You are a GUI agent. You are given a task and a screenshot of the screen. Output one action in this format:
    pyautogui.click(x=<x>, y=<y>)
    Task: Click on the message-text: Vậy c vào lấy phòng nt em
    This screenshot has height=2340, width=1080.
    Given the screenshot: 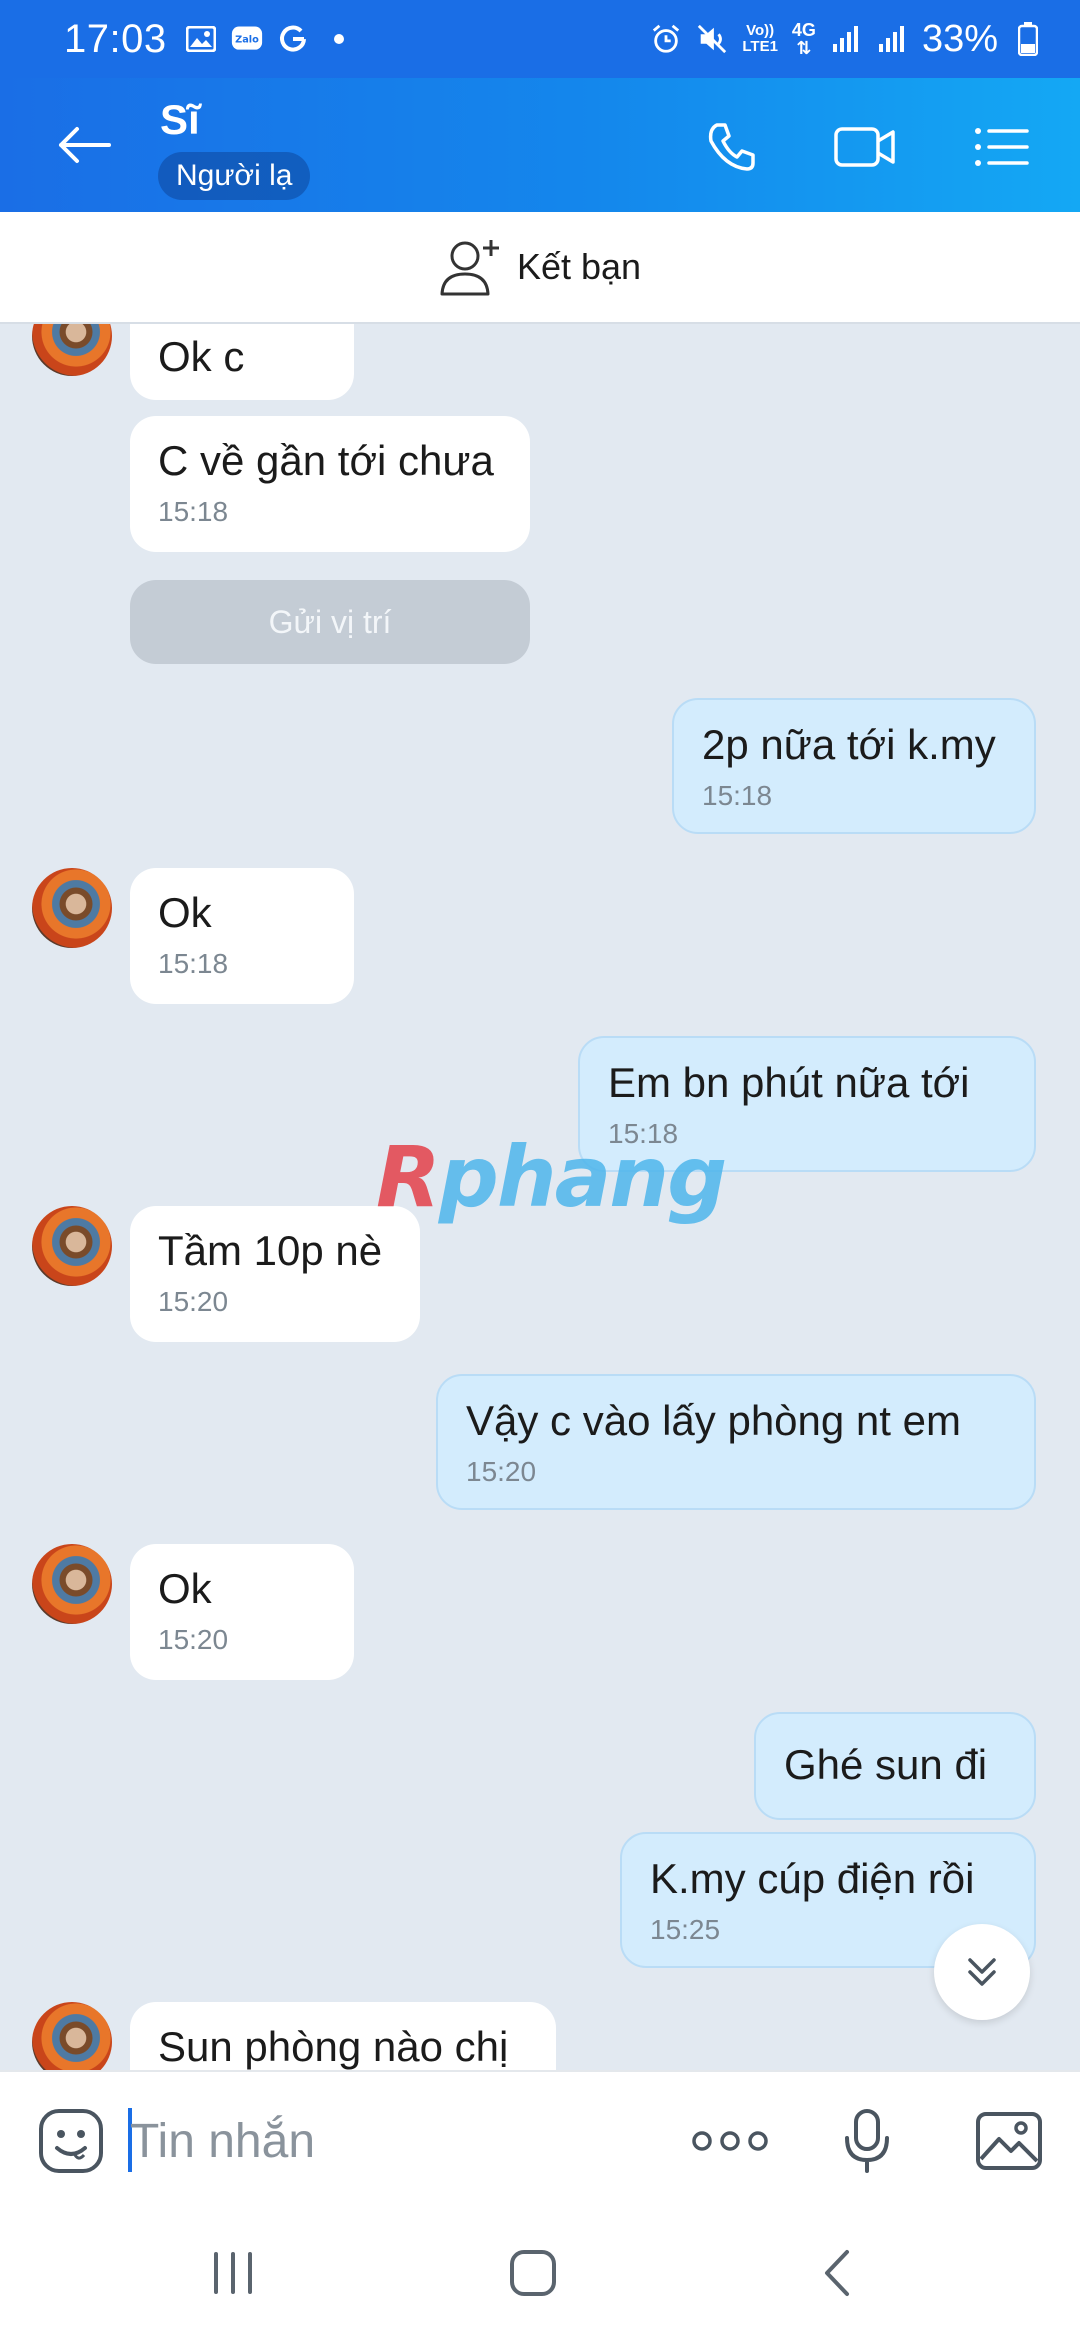 What is the action you would take?
    pyautogui.click(x=713, y=1420)
    